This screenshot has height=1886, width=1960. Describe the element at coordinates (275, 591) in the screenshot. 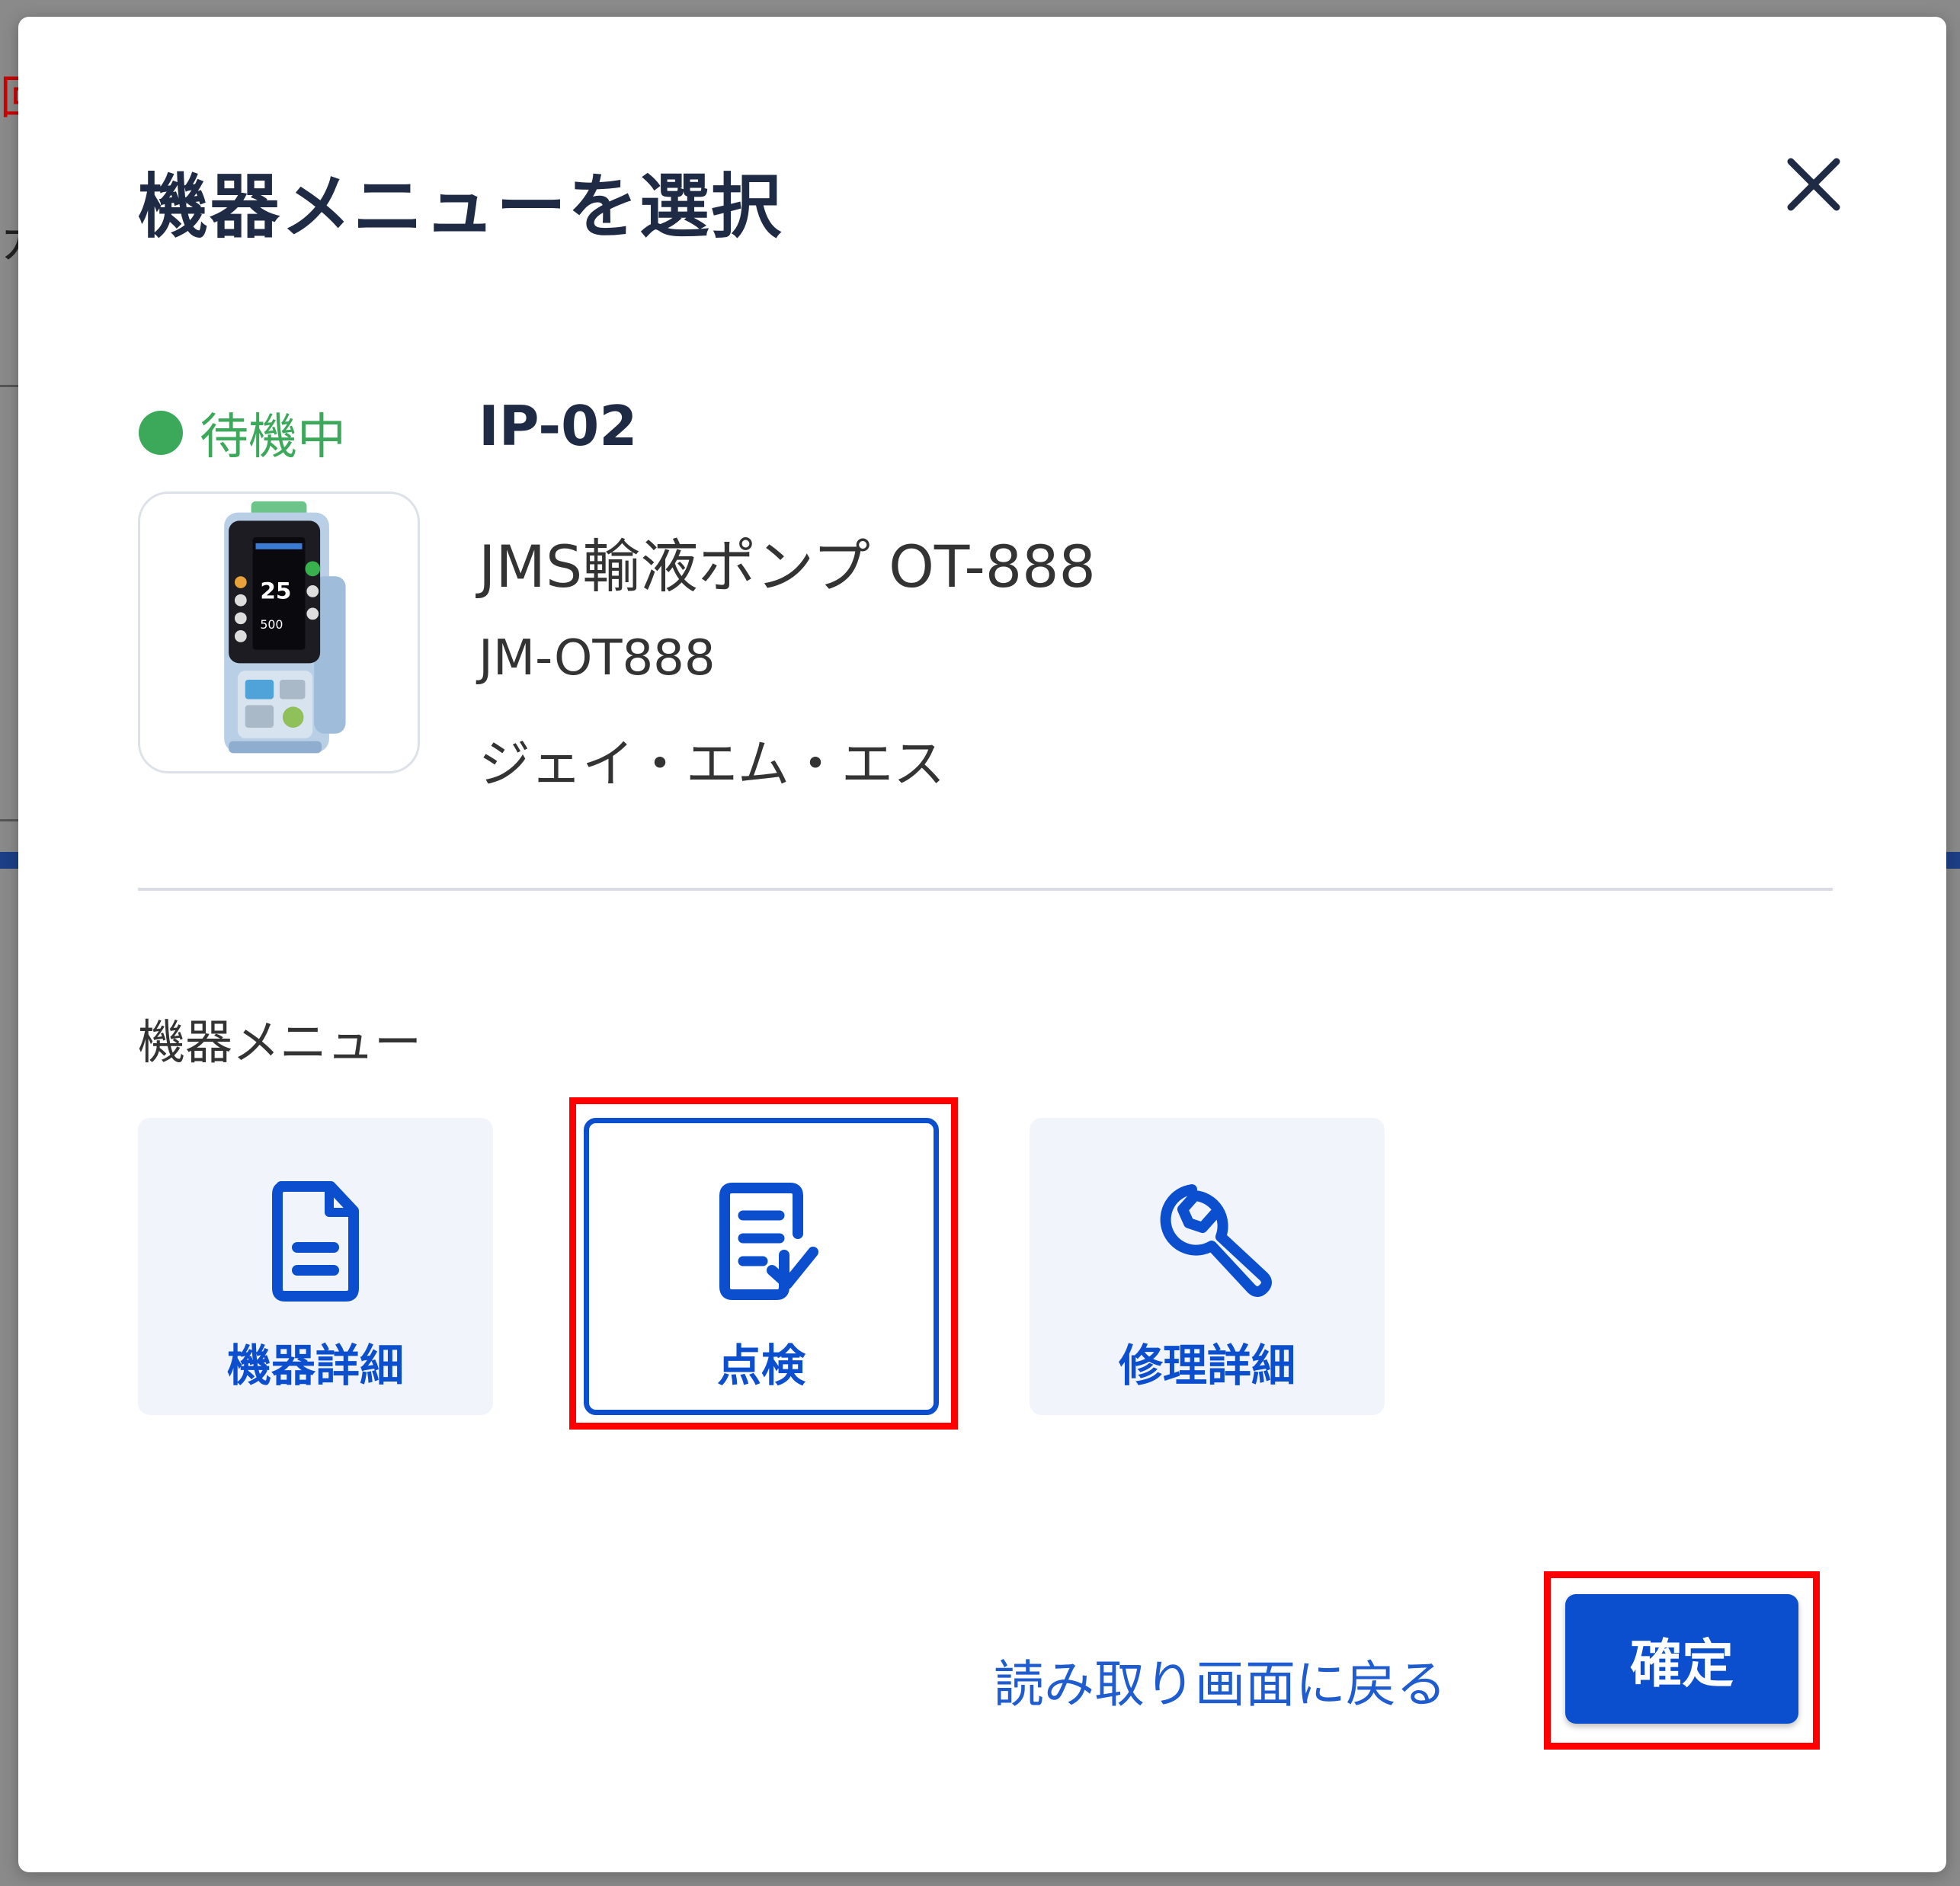

I see `screen-value: 25` at that location.